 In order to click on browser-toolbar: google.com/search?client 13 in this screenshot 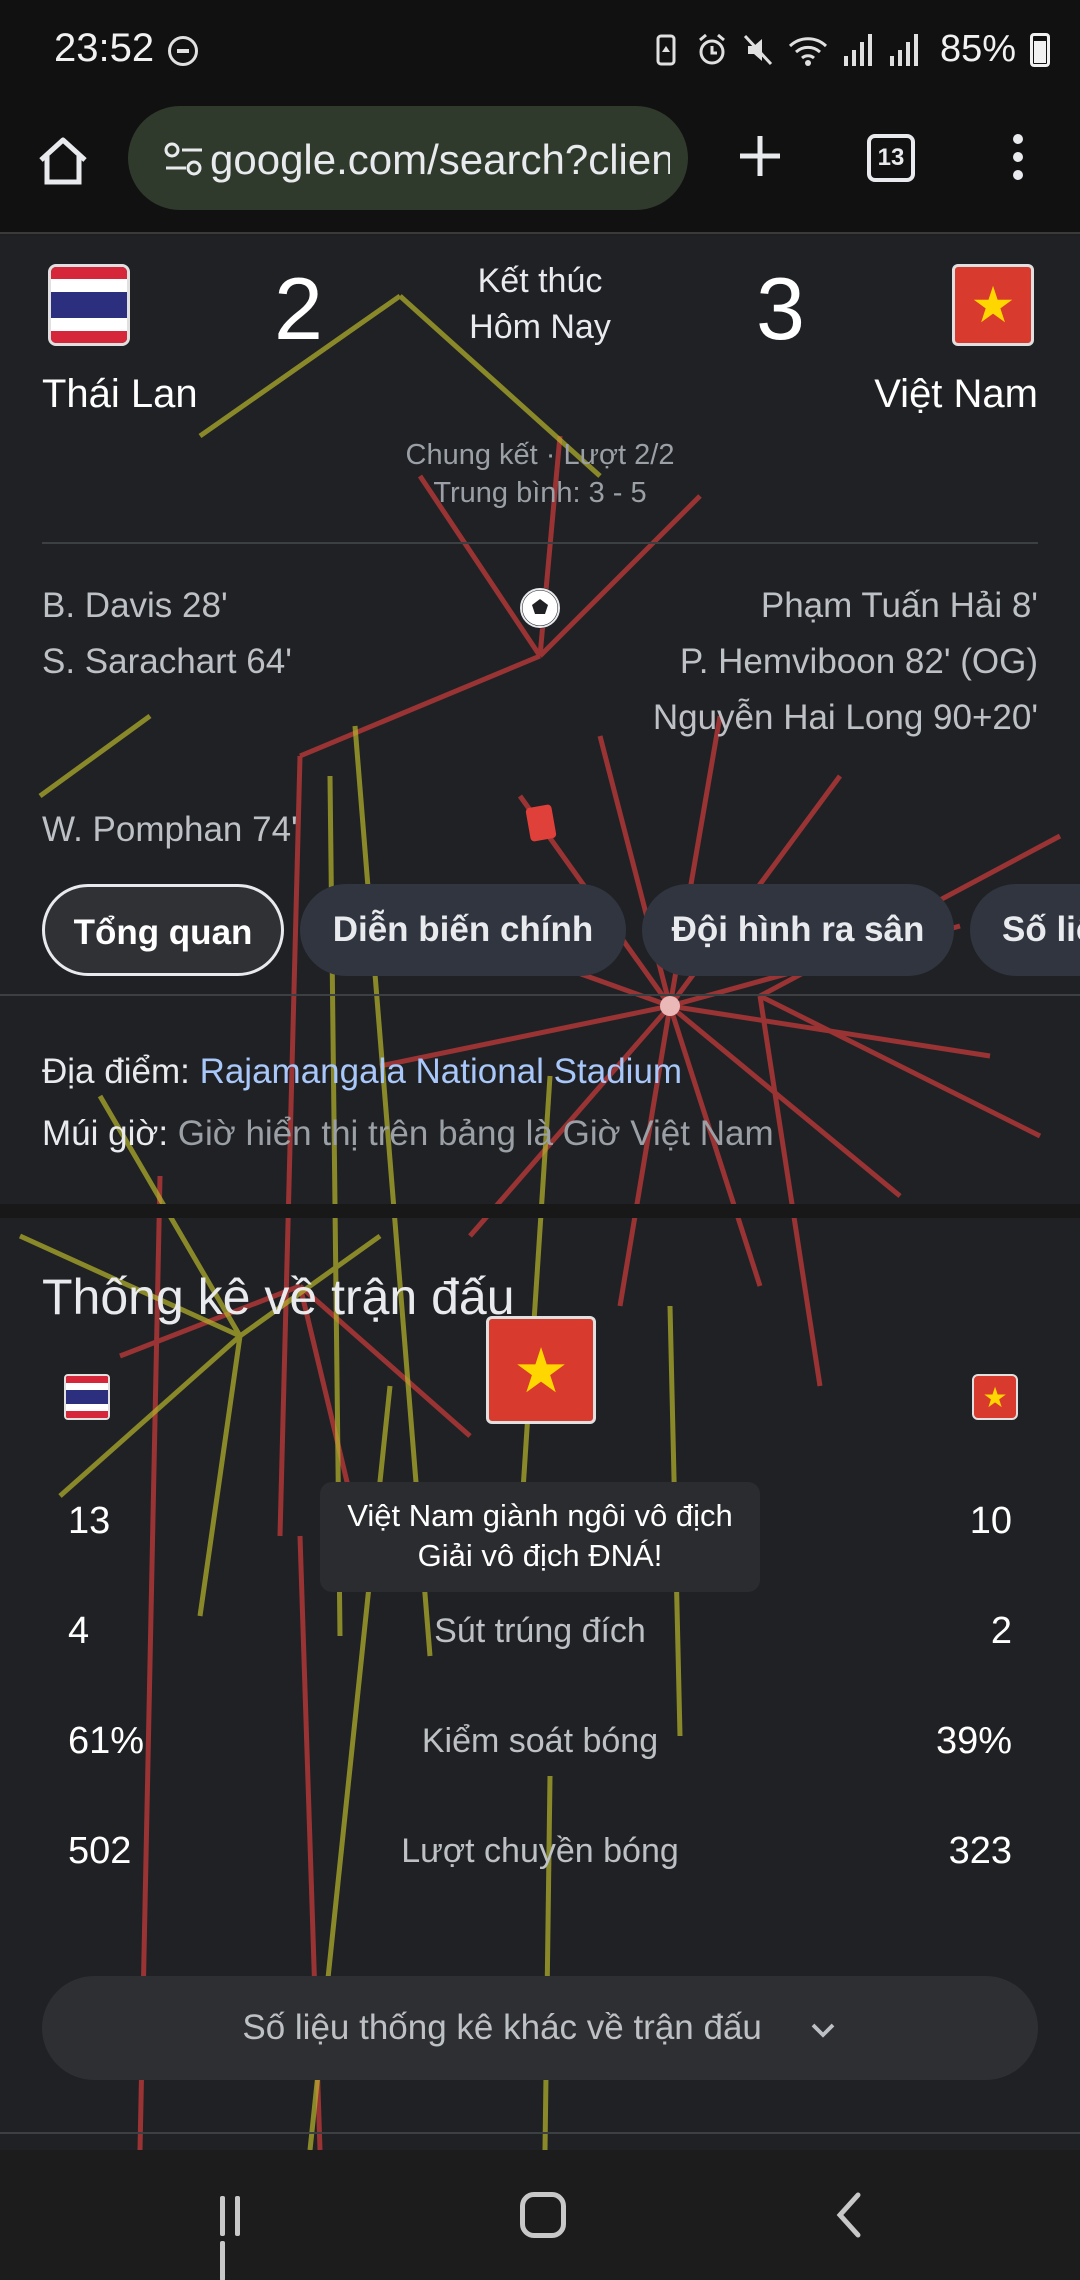, I will do `click(540, 167)`.